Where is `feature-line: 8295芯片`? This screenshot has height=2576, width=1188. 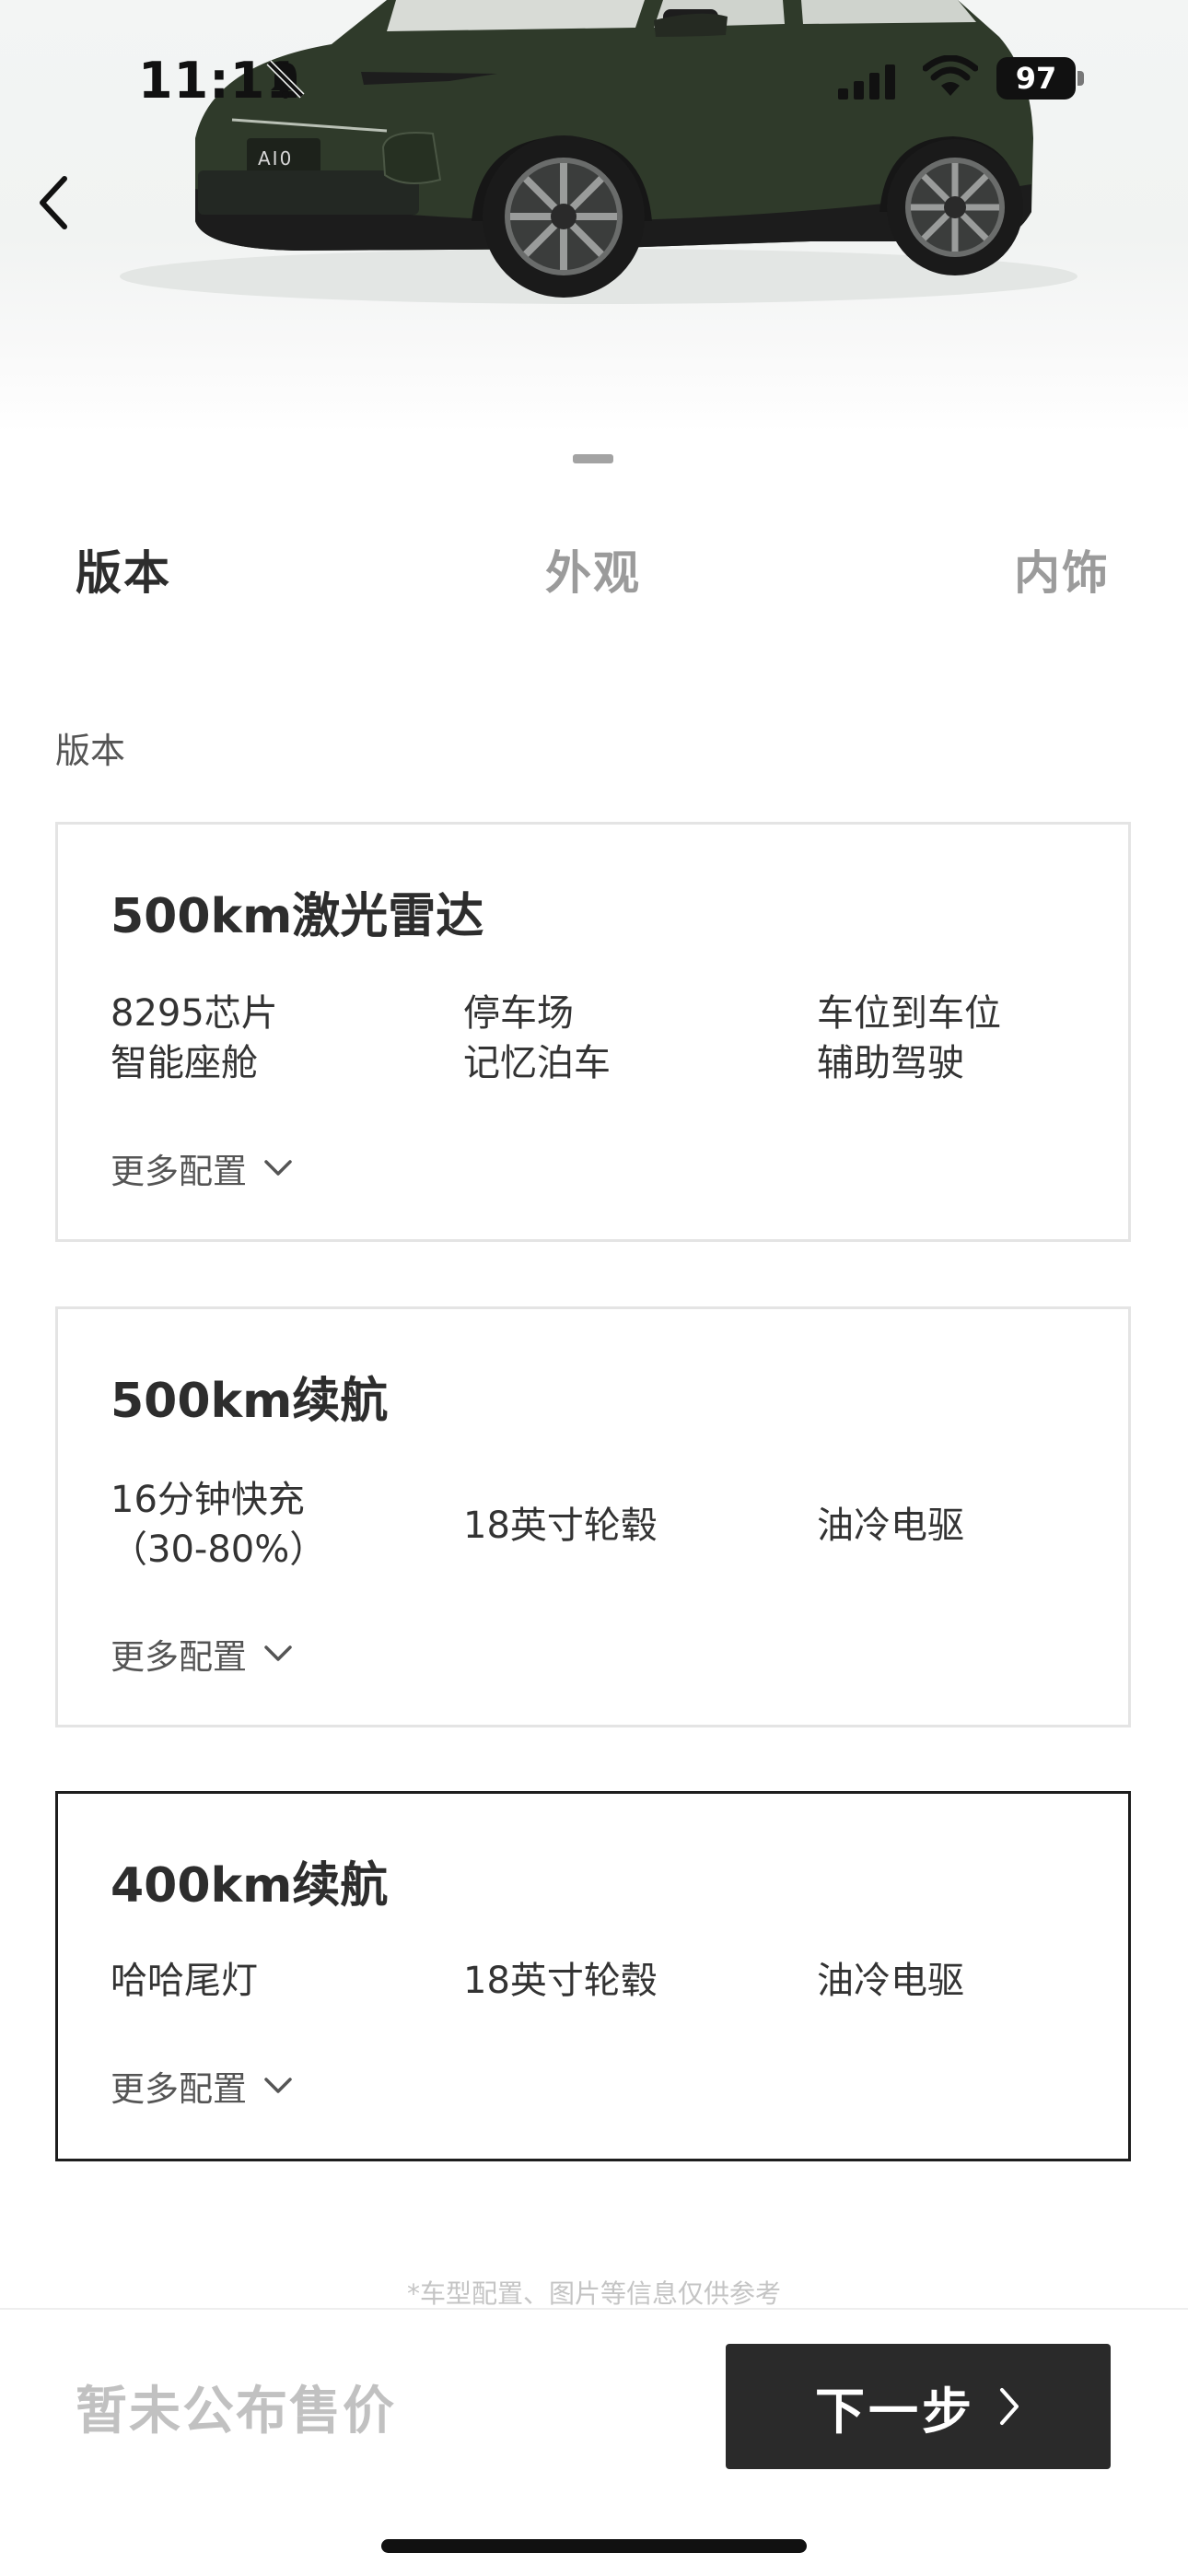
feature-line: 8295芯片 is located at coordinates (194, 1013).